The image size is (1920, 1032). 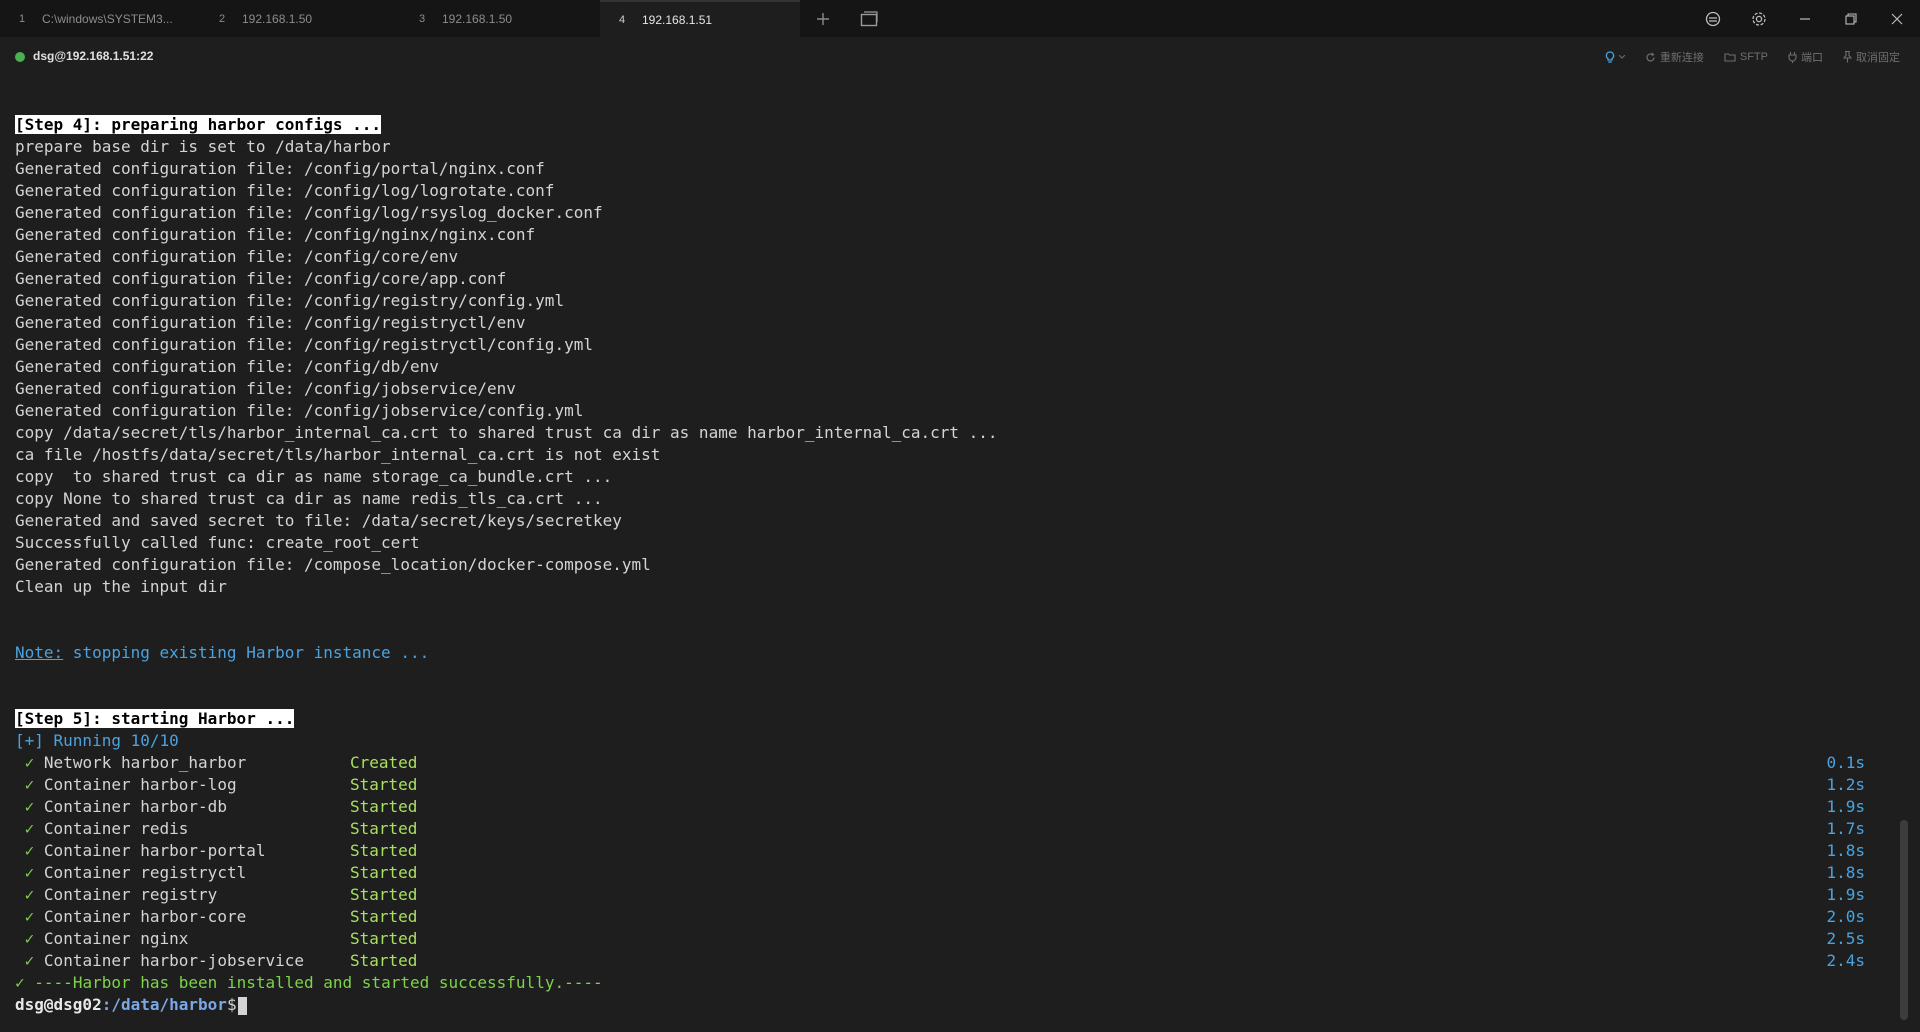 I want to click on window-controls, so click(x=1805, y=18).